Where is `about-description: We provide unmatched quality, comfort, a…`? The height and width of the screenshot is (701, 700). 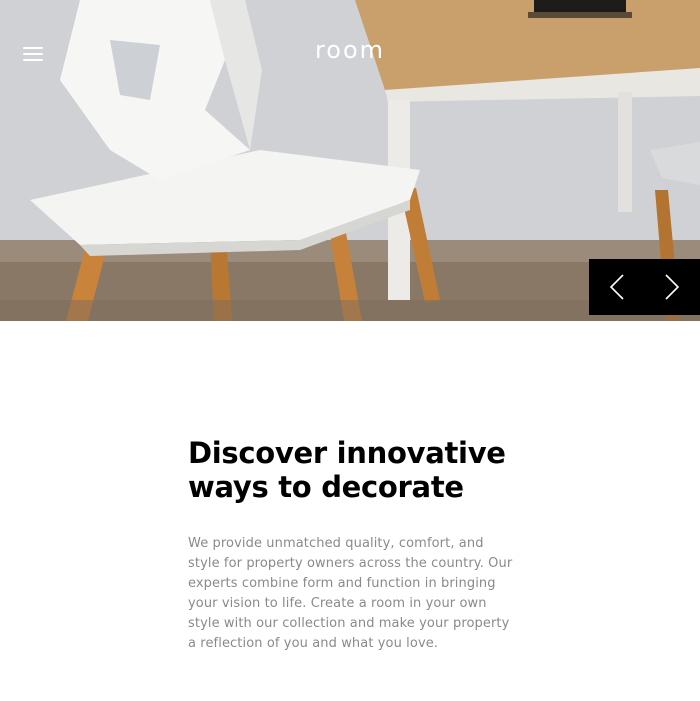
about-description: We provide unmatched quality, comfort, a… is located at coordinates (350, 593).